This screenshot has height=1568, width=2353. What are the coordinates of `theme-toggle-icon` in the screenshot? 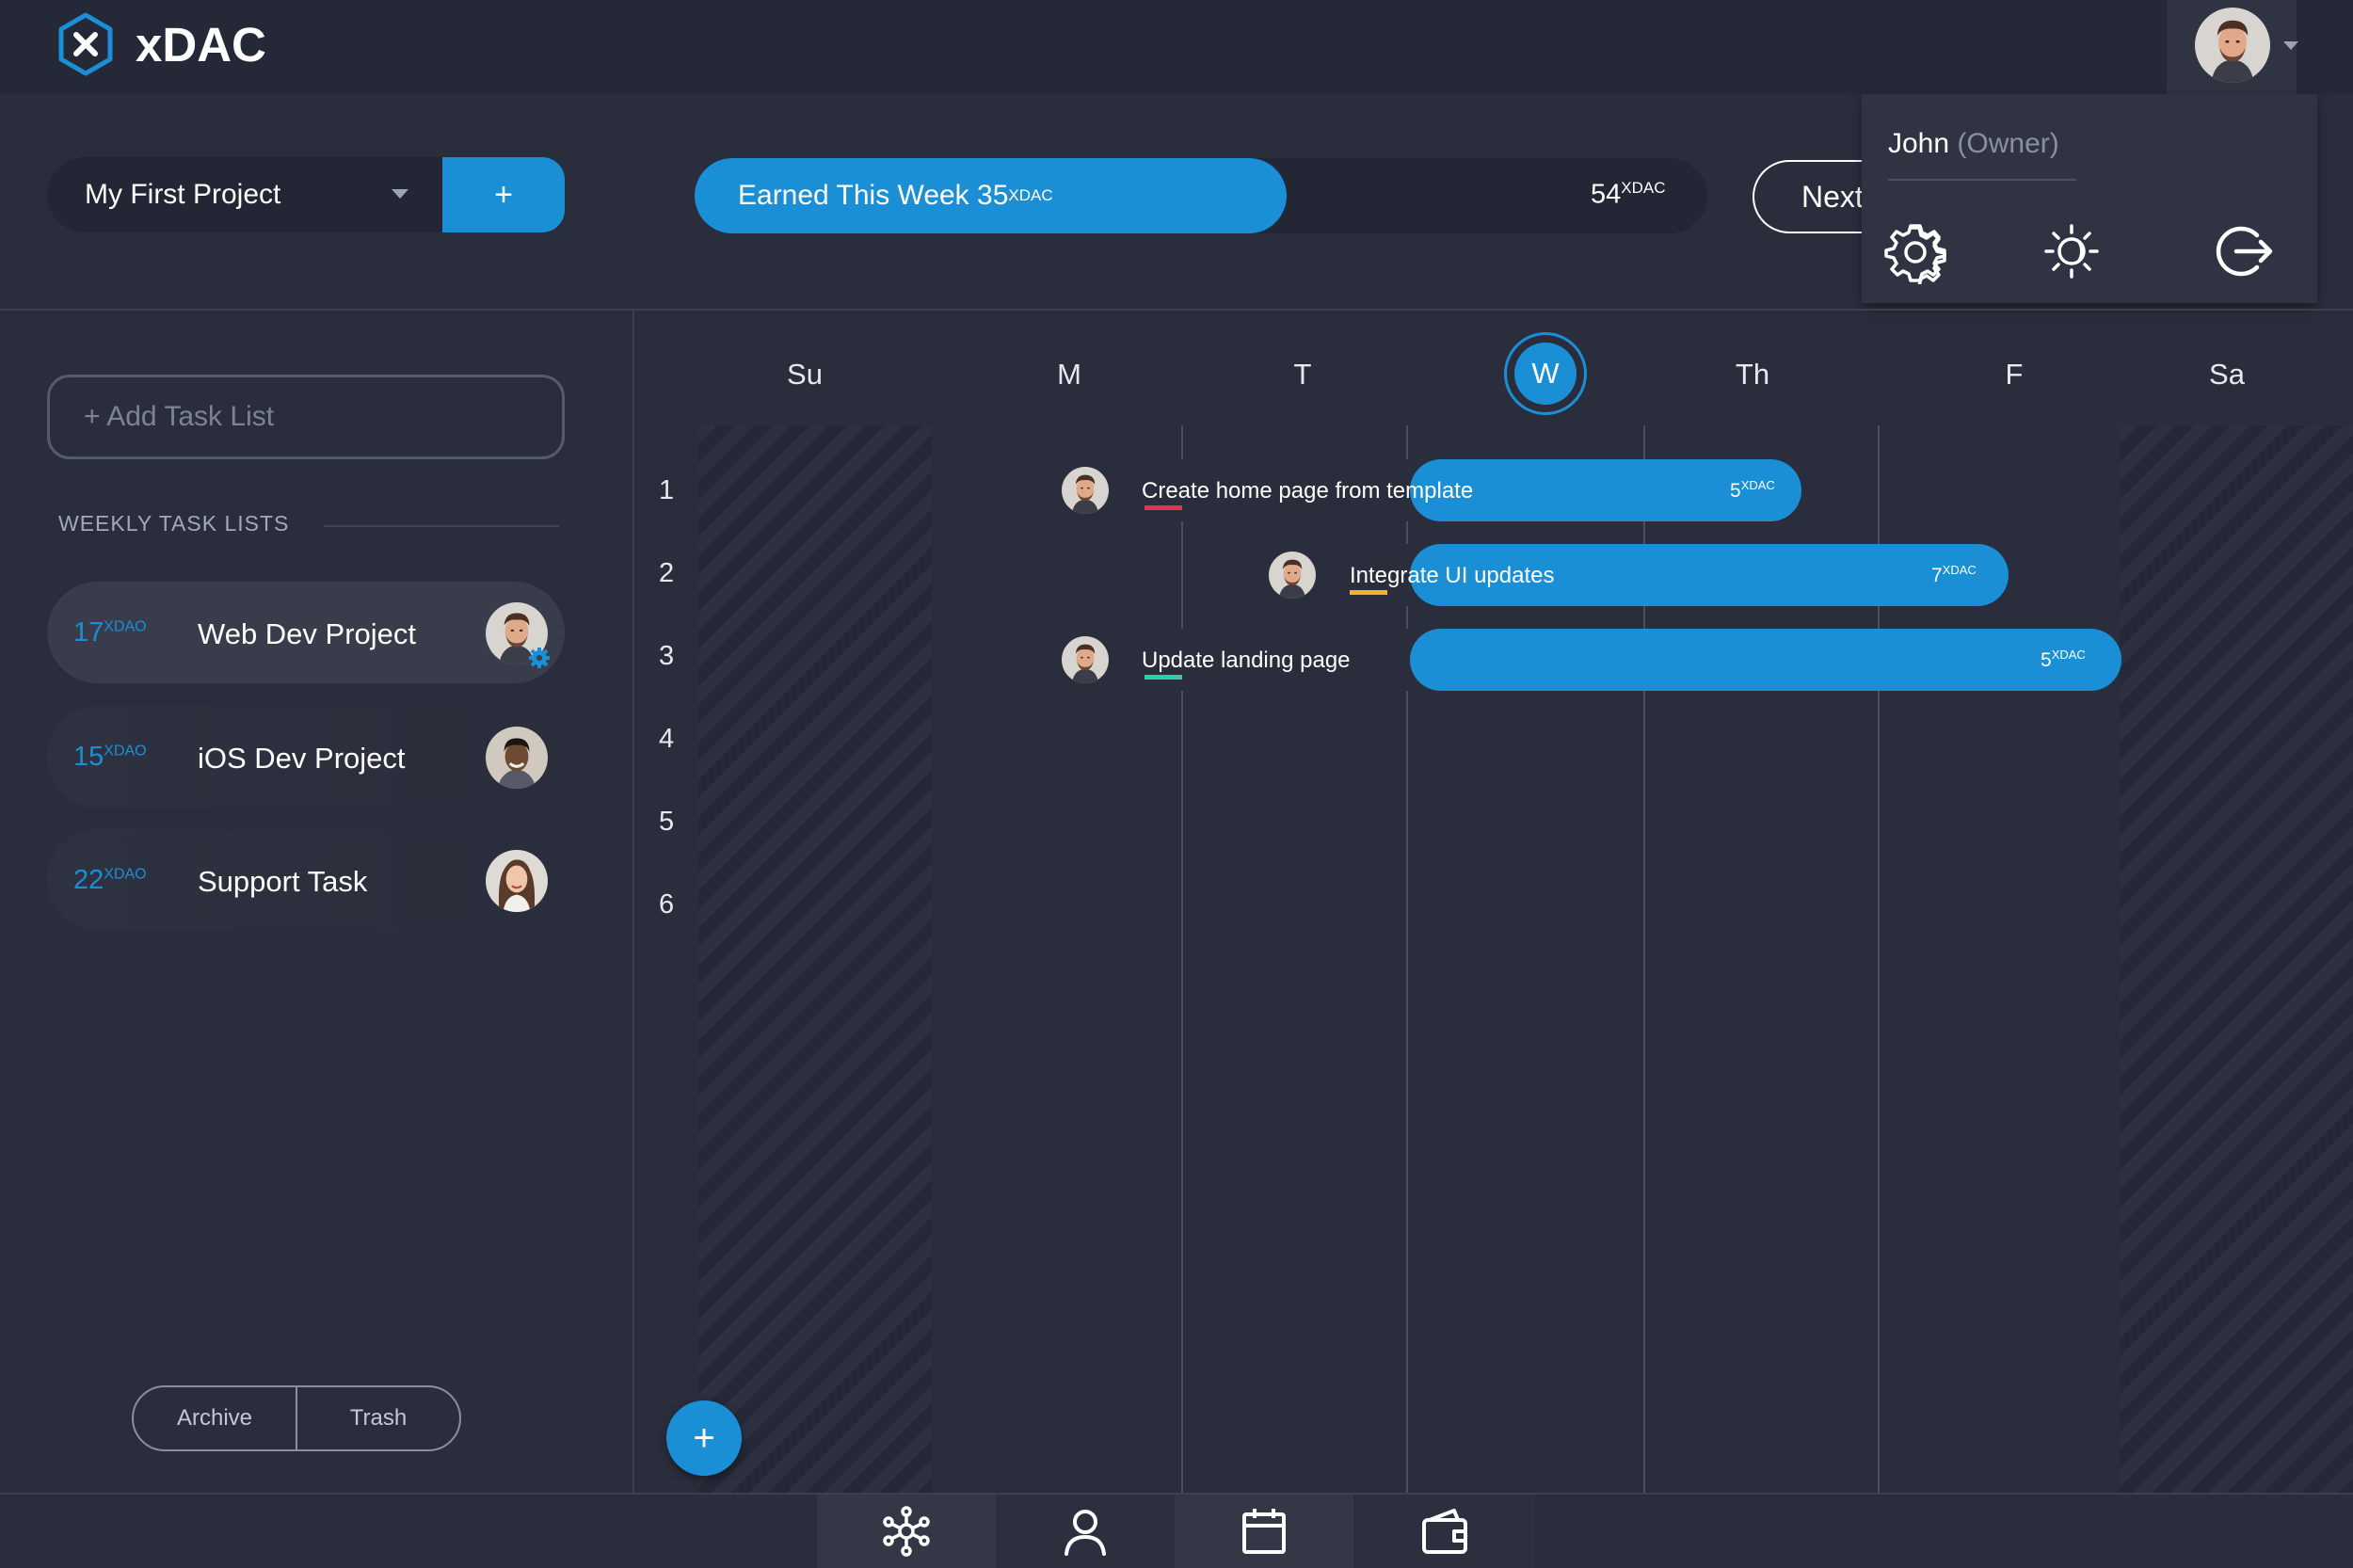 It's located at (2072, 251).